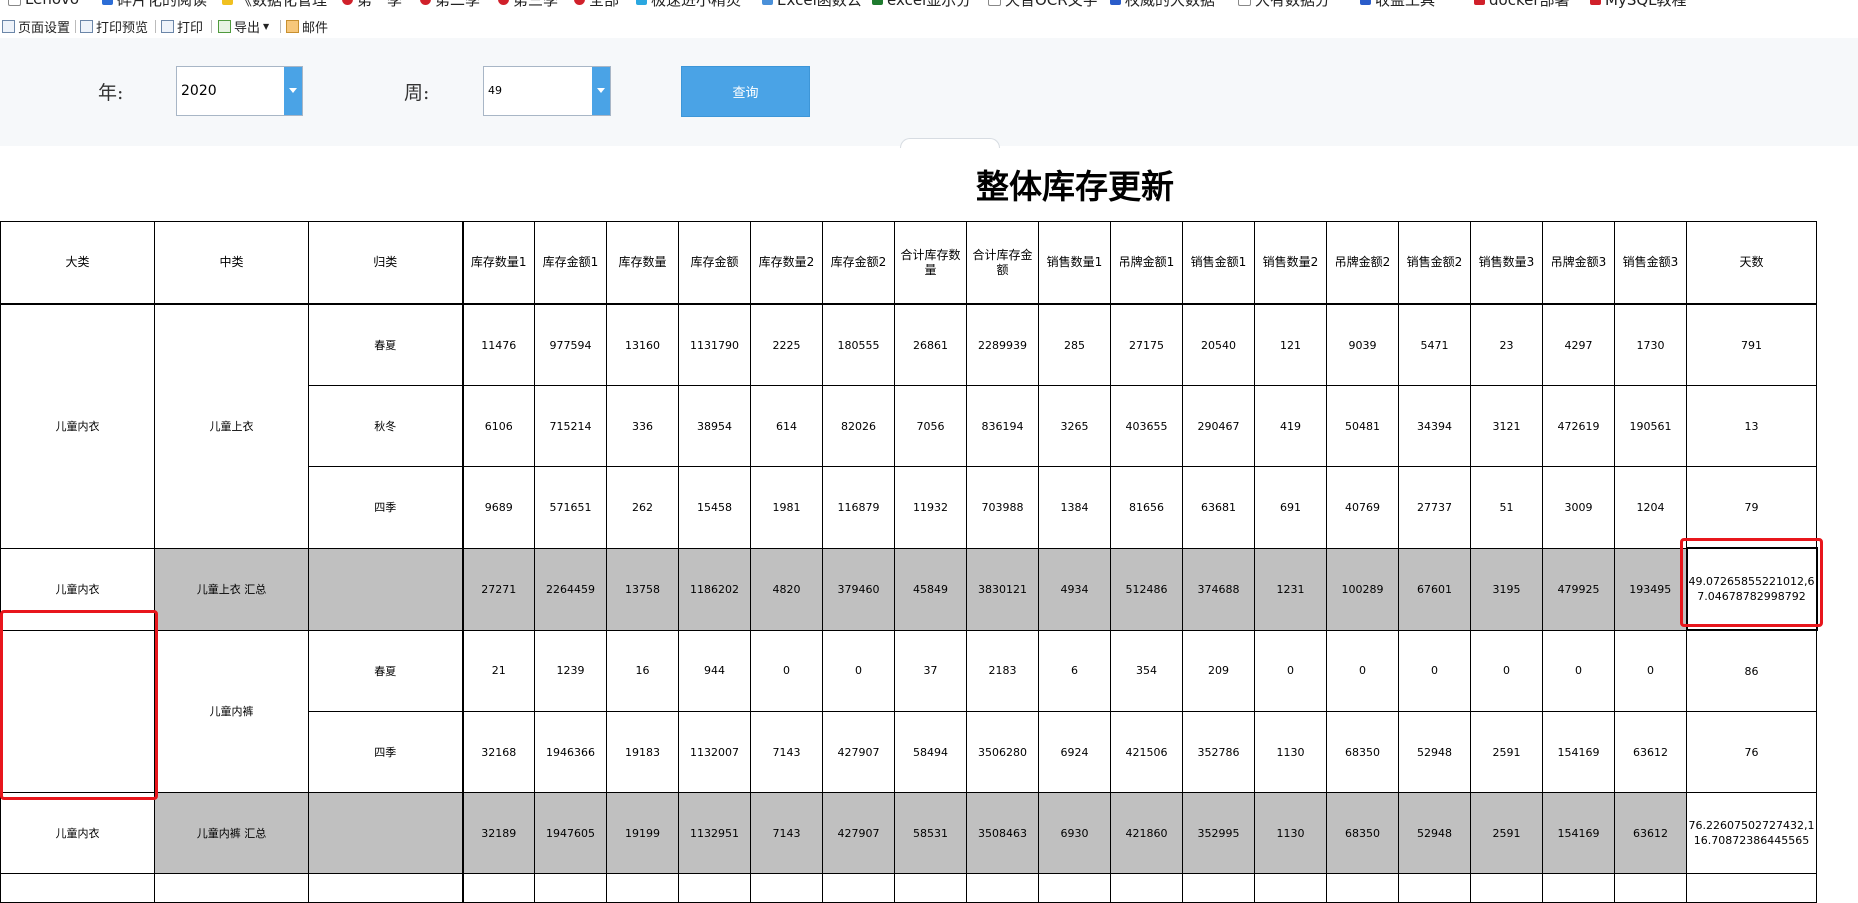  Describe the element at coordinates (601, 91) in the screenshot. I see `week-dropdown-arrow-icon` at that location.